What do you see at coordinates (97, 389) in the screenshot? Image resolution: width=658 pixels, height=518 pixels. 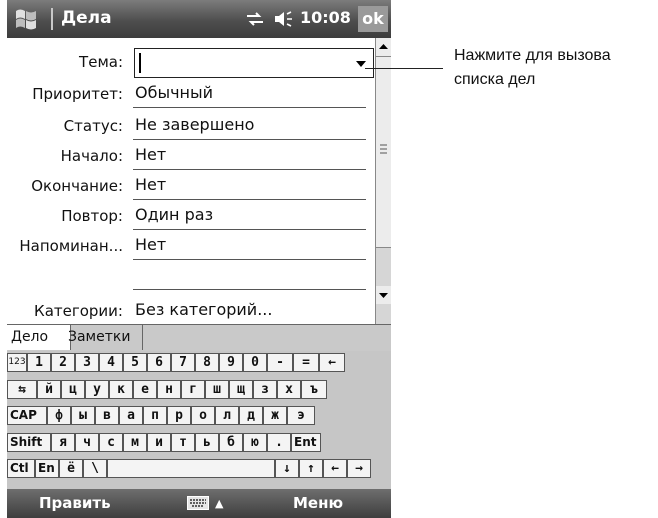 I see `keyboard-key: у` at bounding box center [97, 389].